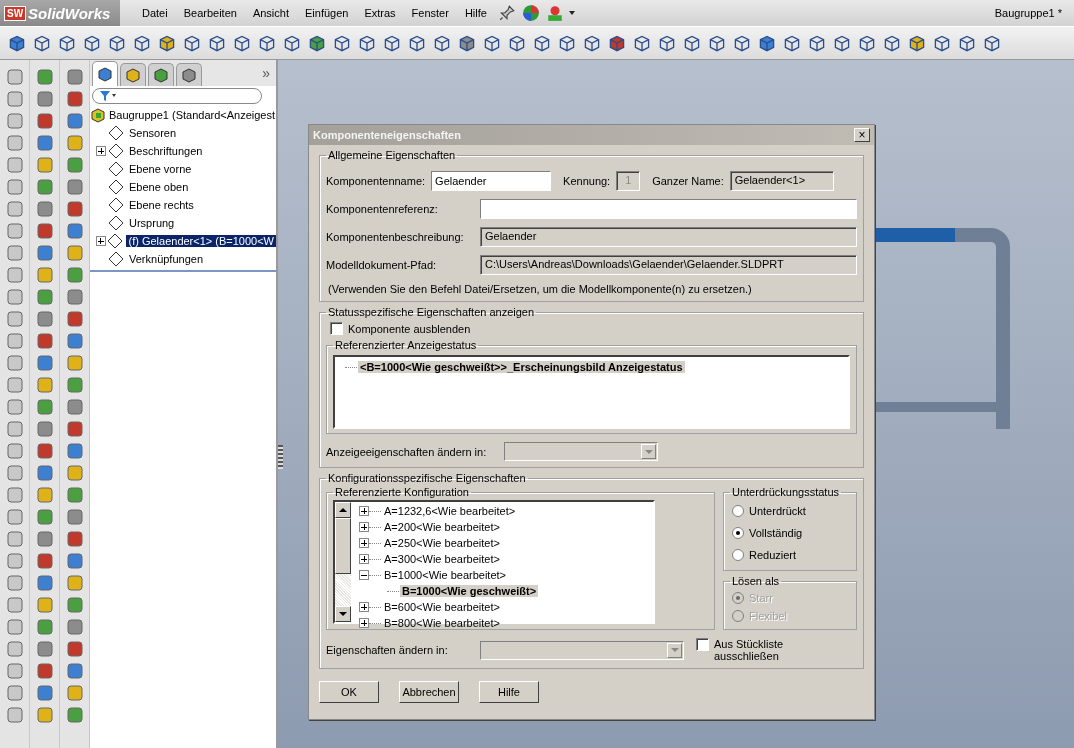  What do you see at coordinates (469, 591) in the screenshot?
I see `tree-item: B=1000<Wie geschweißt>` at bounding box center [469, 591].